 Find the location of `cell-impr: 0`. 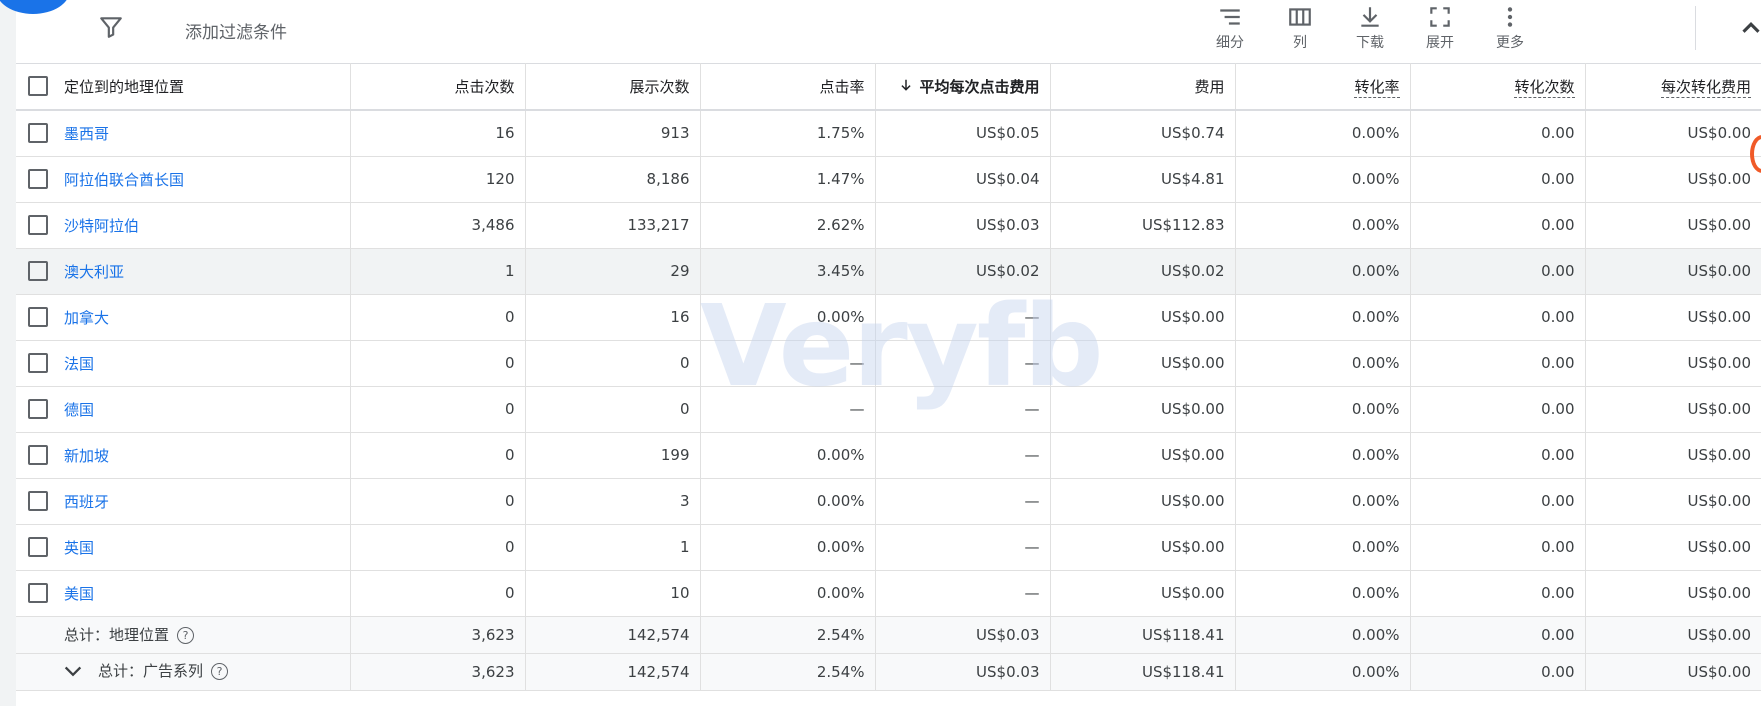

cell-impr: 0 is located at coordinates (613, 363).